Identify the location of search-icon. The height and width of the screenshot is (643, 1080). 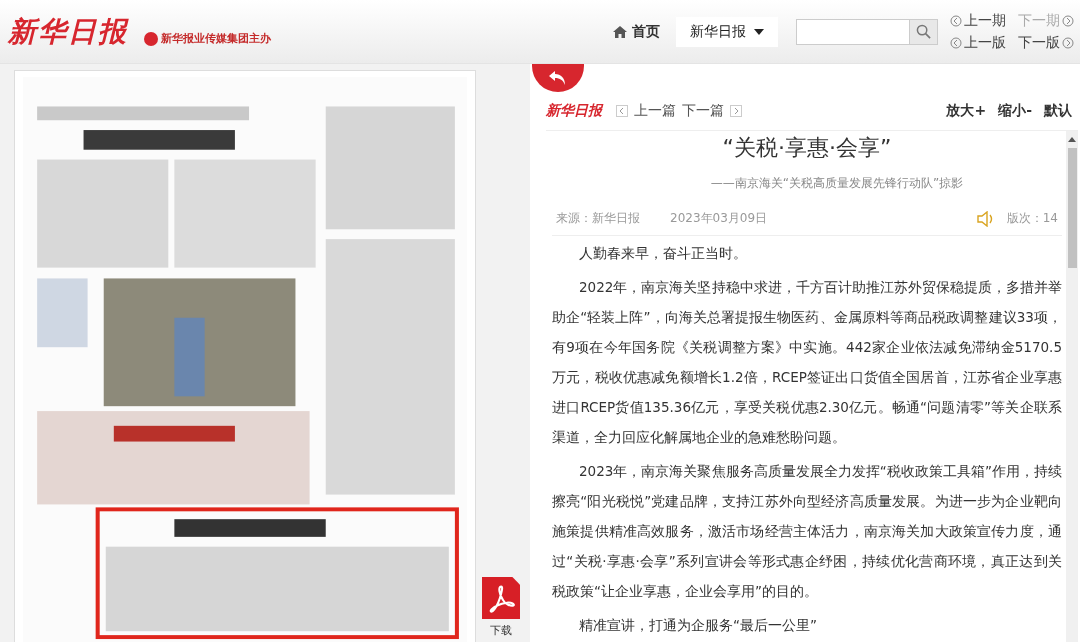
(923, 31).